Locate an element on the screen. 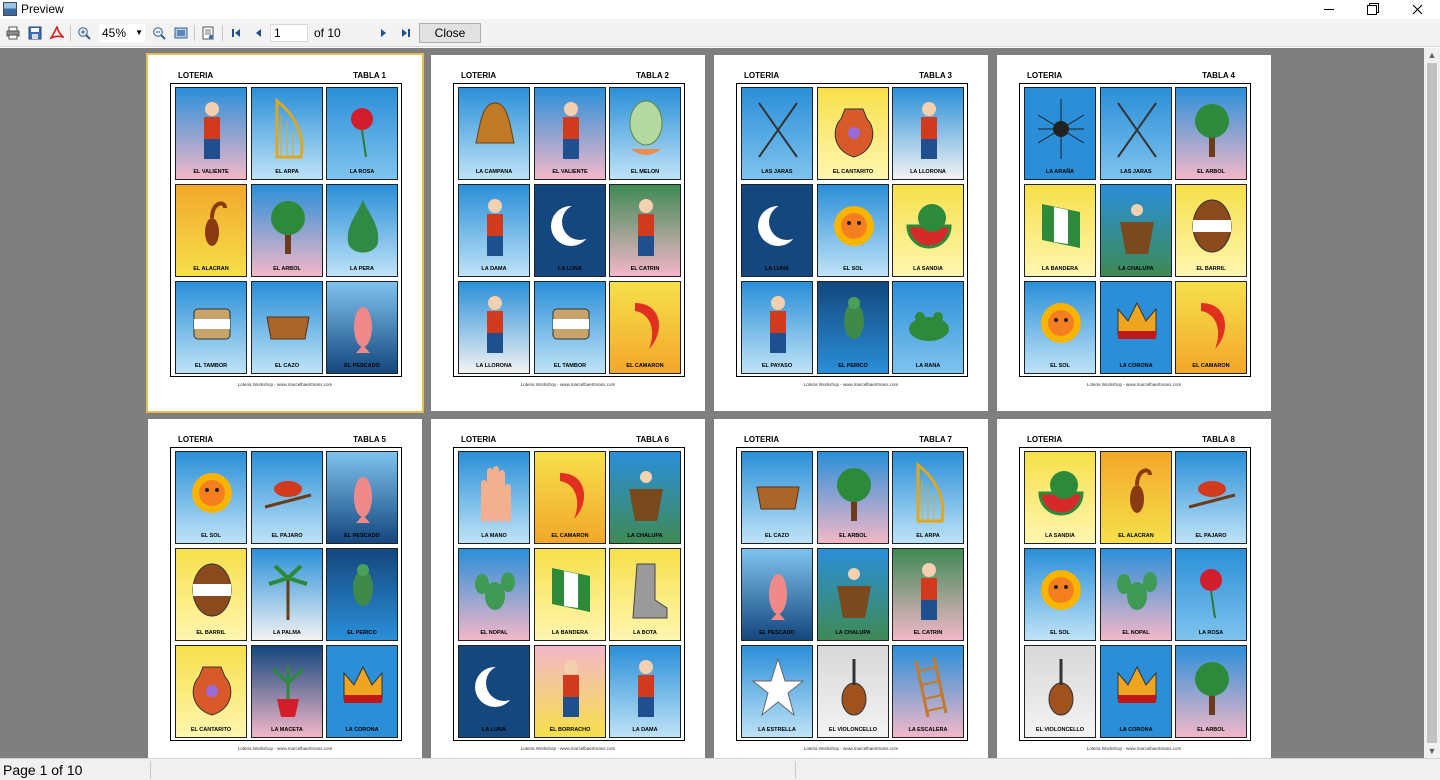 This screenshot has height=780, width=1440. first-page-icon is located at coordinates (236, 33).